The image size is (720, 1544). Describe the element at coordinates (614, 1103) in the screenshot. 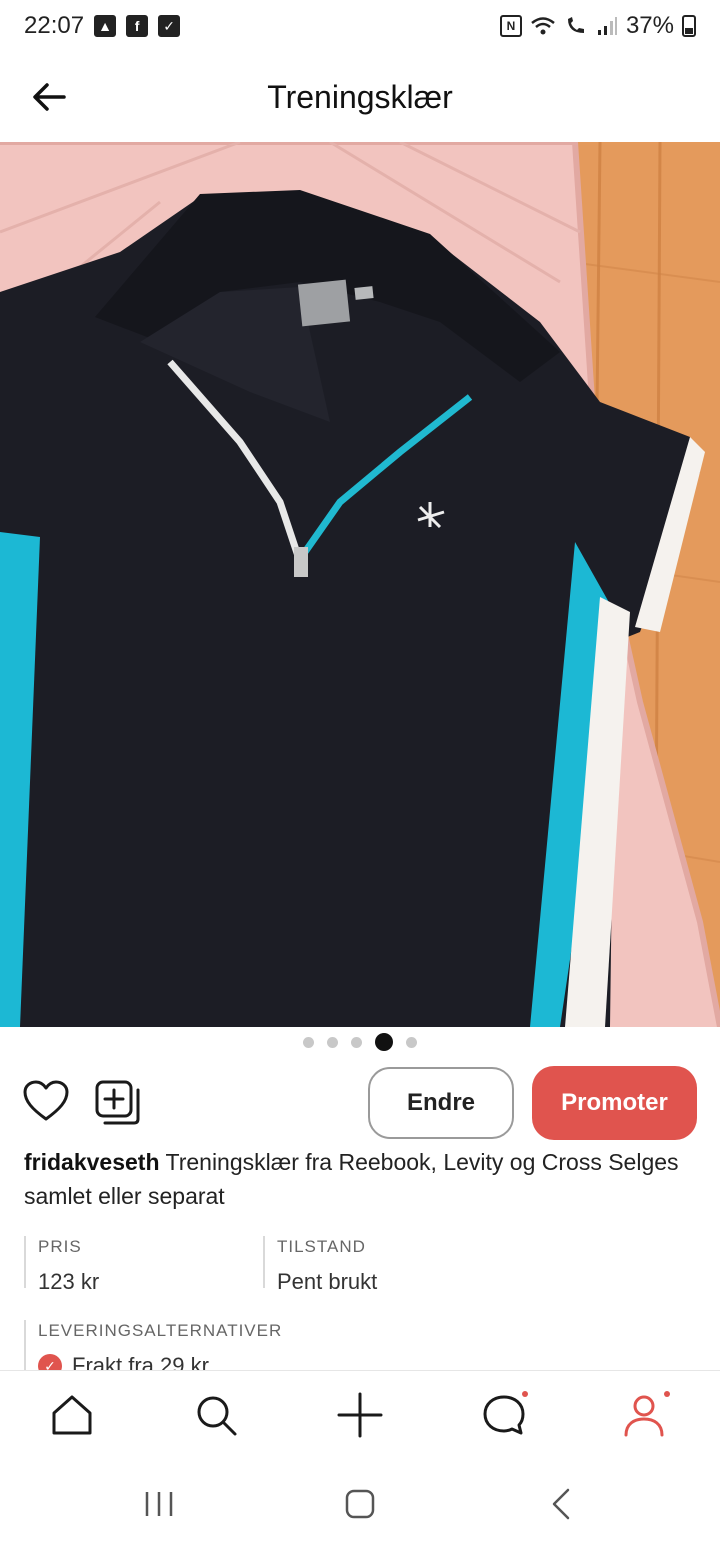

I see `promote-button: Promoter` at that location.